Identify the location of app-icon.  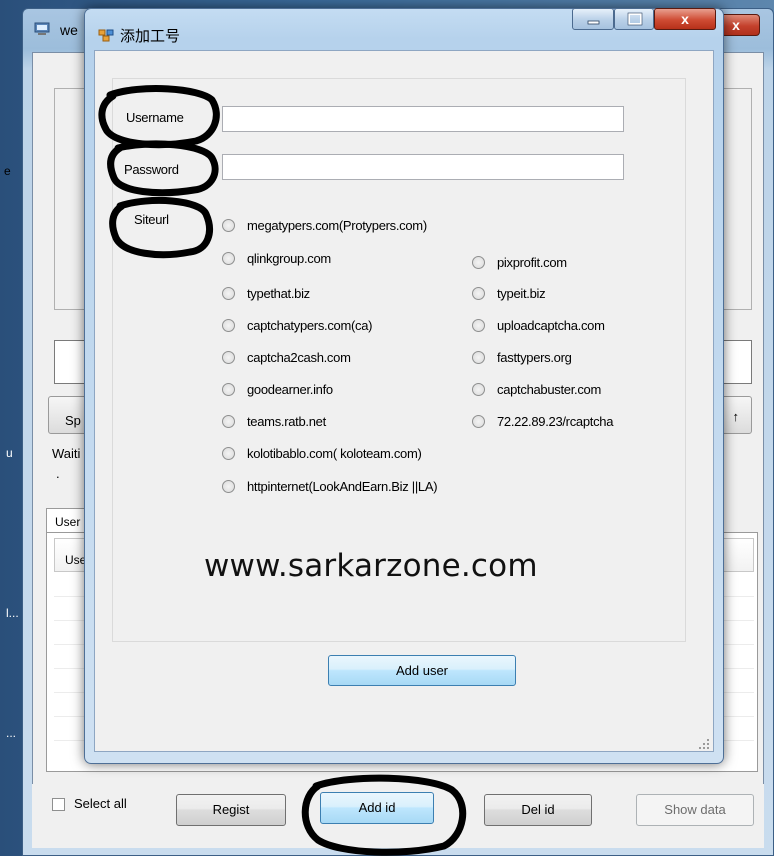
(42, 28).